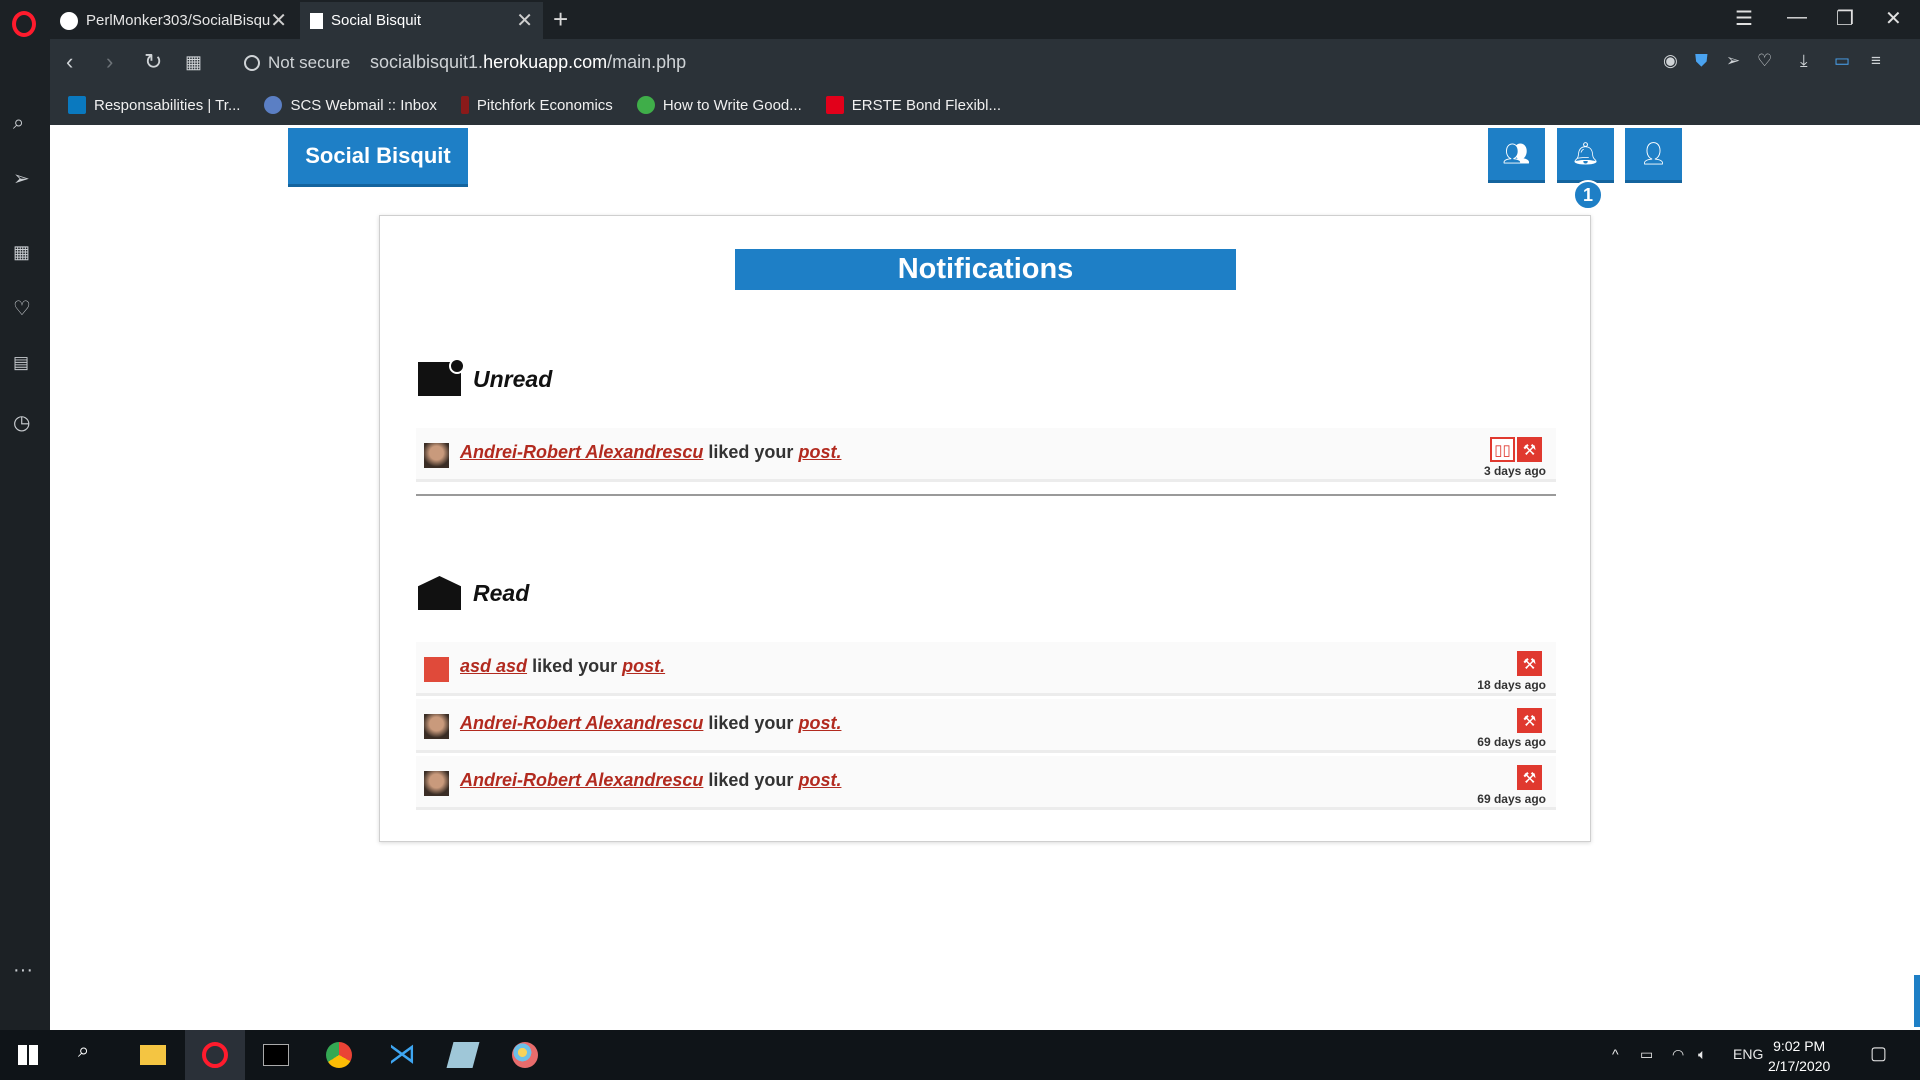  I want to click on tab-label: PerlMonker303/SocialBisqu, so click(178, 20).